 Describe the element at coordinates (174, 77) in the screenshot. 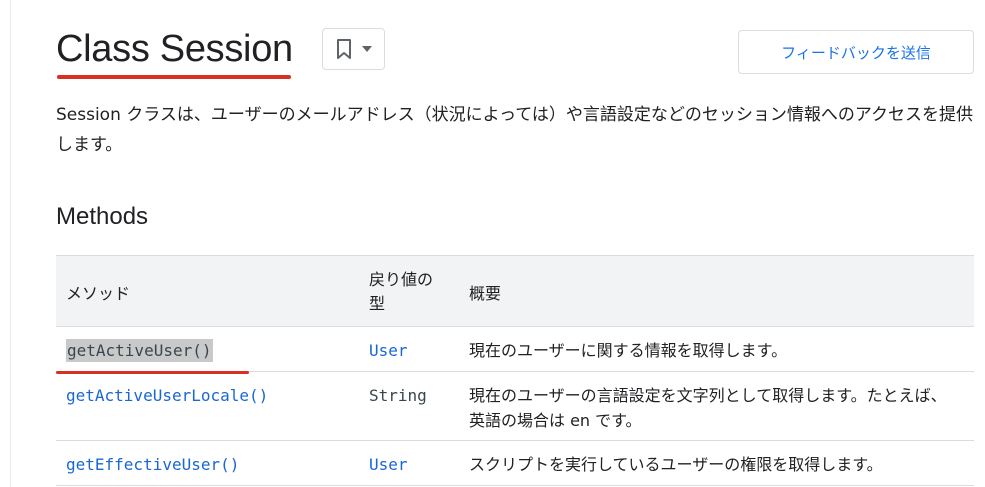

I see `title-annotation-underline` at that location.